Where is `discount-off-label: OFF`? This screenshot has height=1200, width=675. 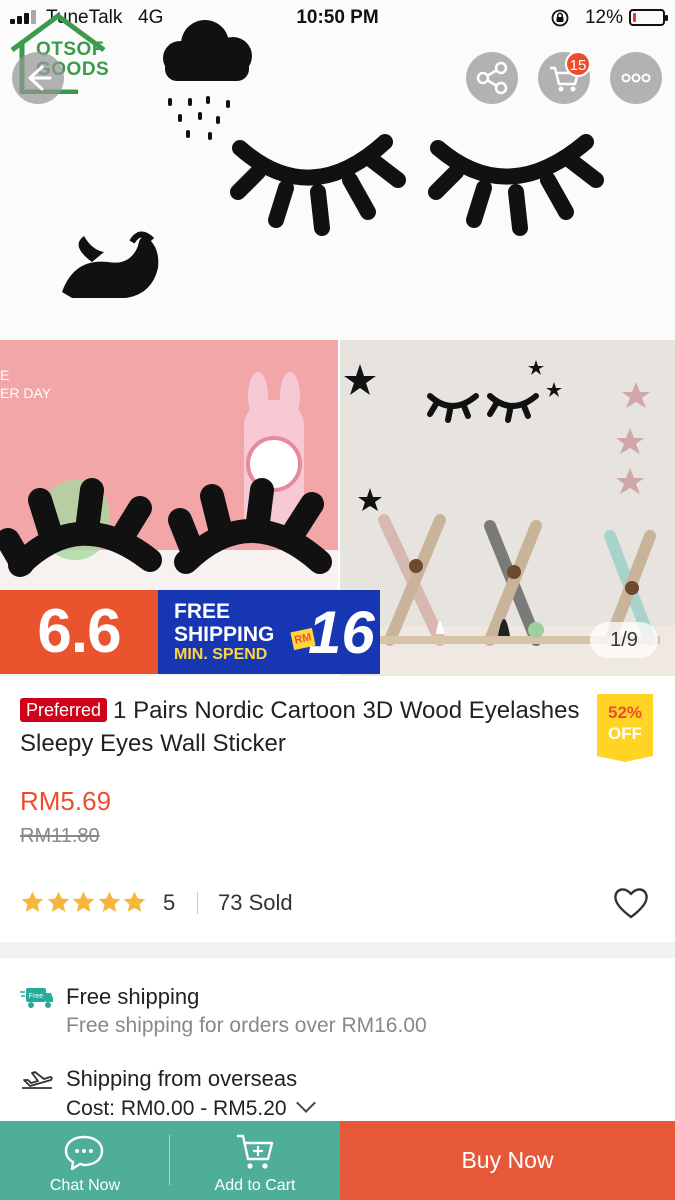
discount-off-label: OFF is located at coordinates (625, 733).